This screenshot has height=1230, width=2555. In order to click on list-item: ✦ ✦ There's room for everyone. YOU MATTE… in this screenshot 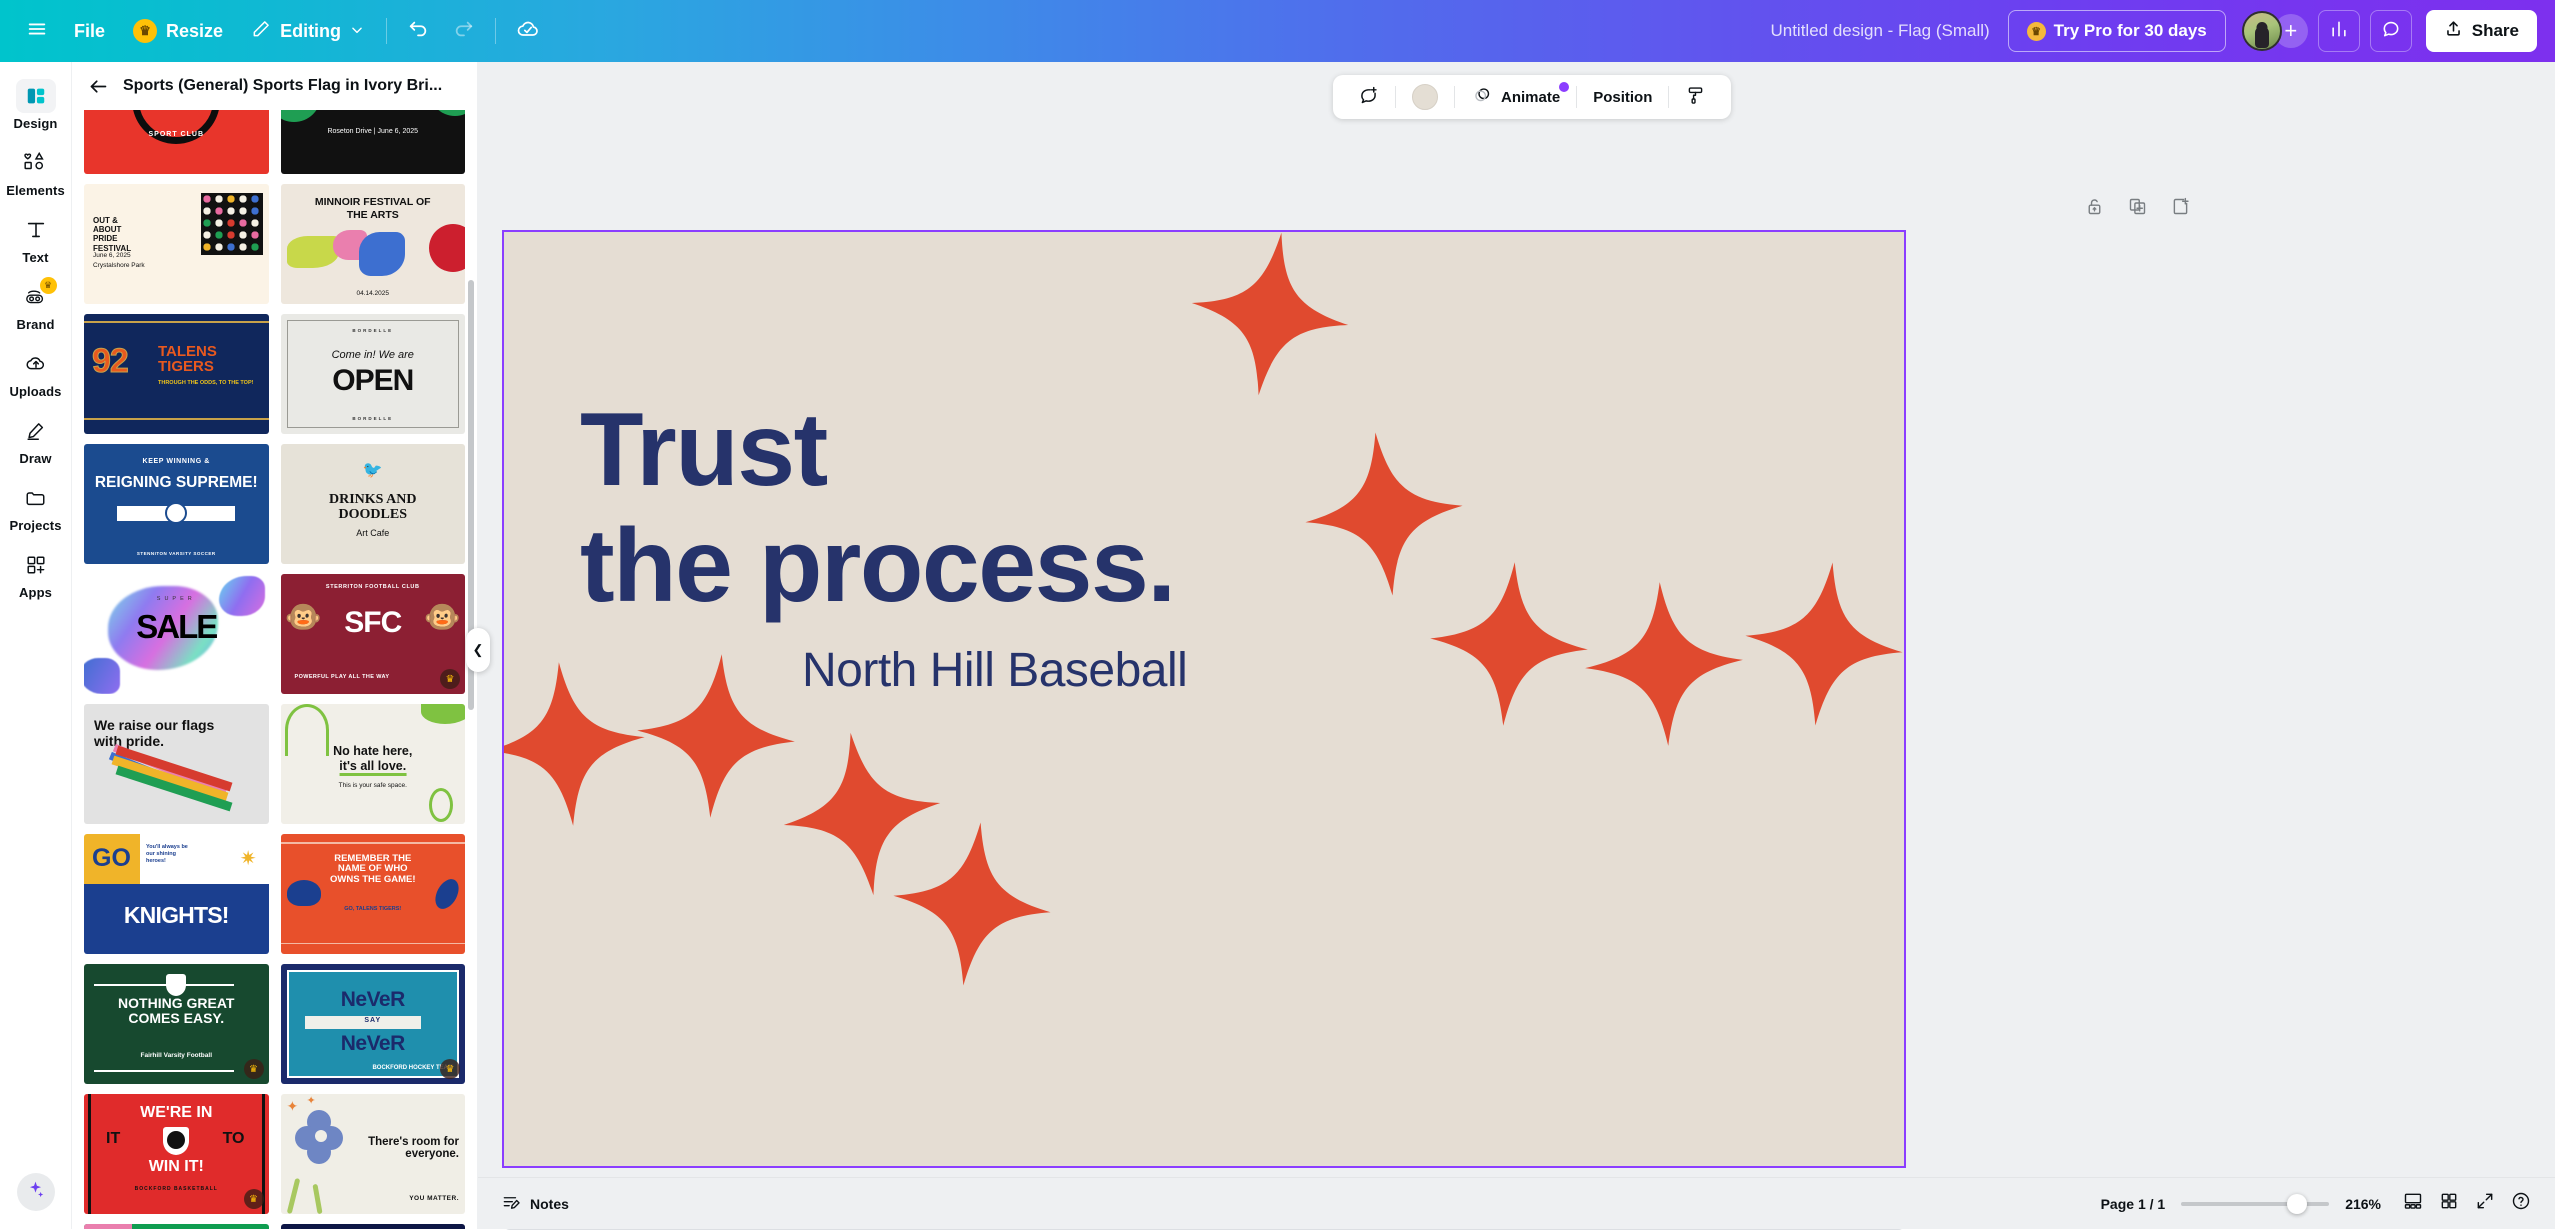, I will do `click(373, 1154)`.